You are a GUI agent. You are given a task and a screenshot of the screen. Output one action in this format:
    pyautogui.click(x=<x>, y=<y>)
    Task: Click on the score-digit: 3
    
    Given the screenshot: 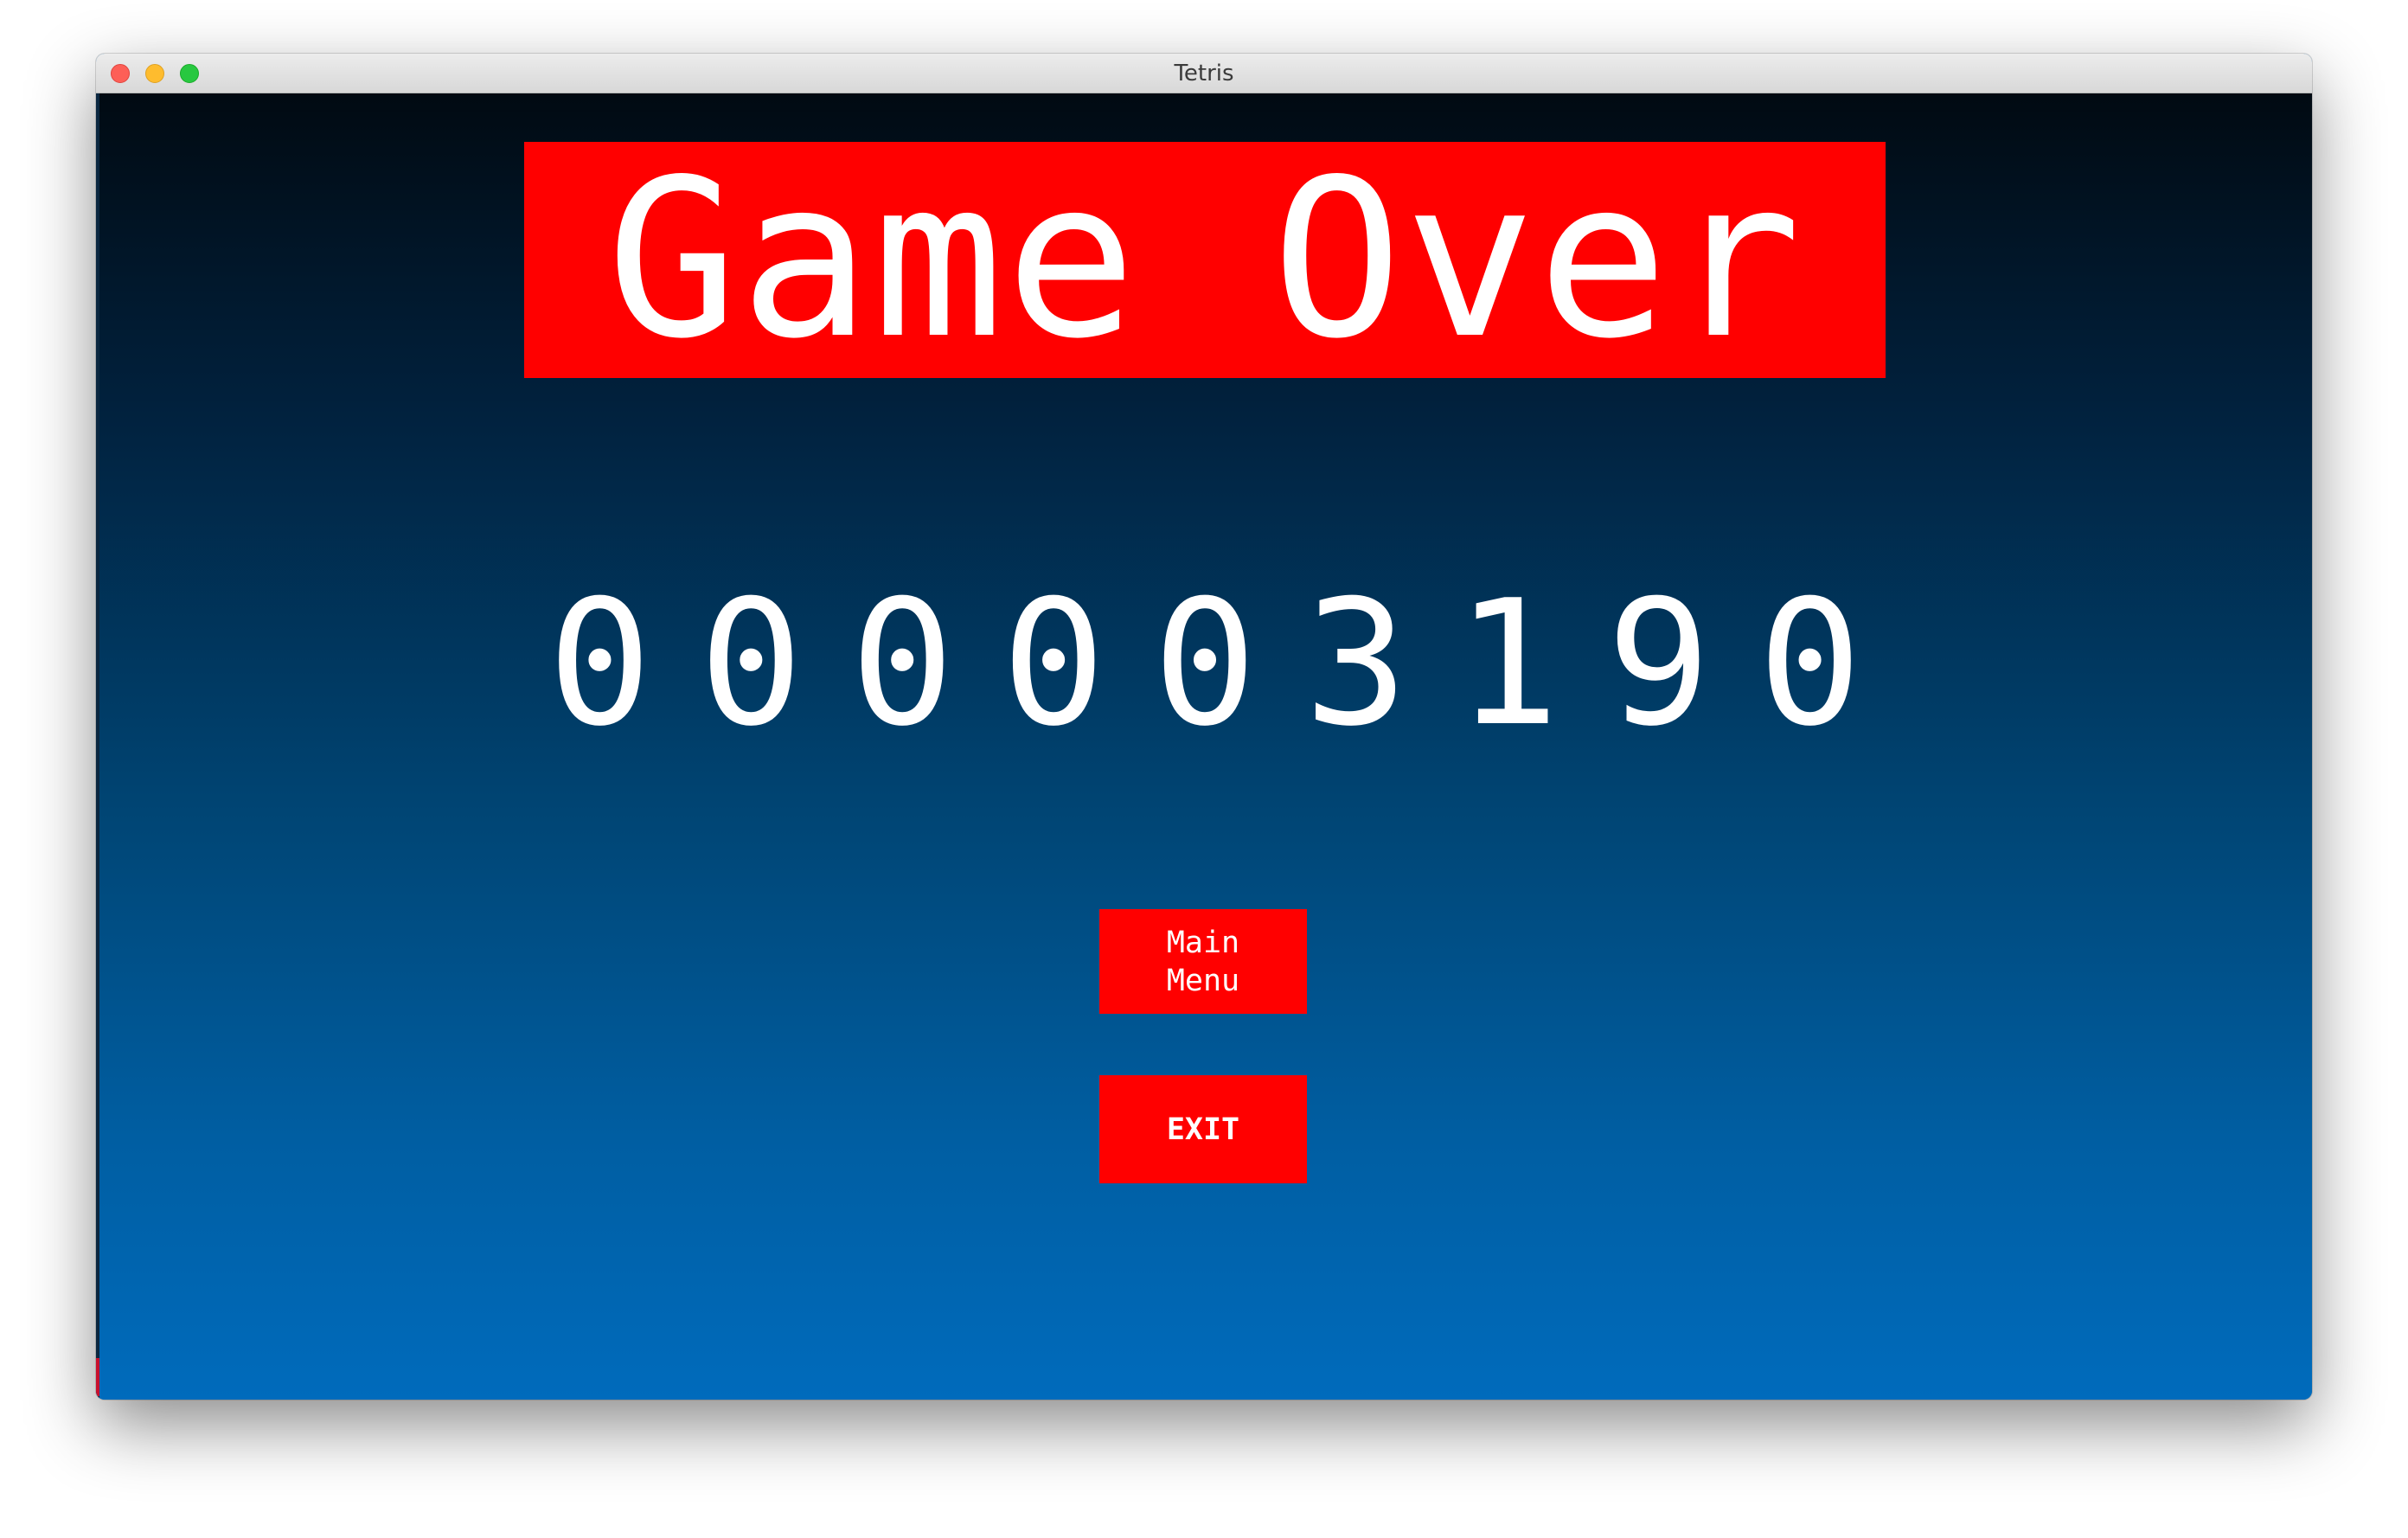 What is the action you would take?
    pyautogui.click(x=1356, y=664)
    